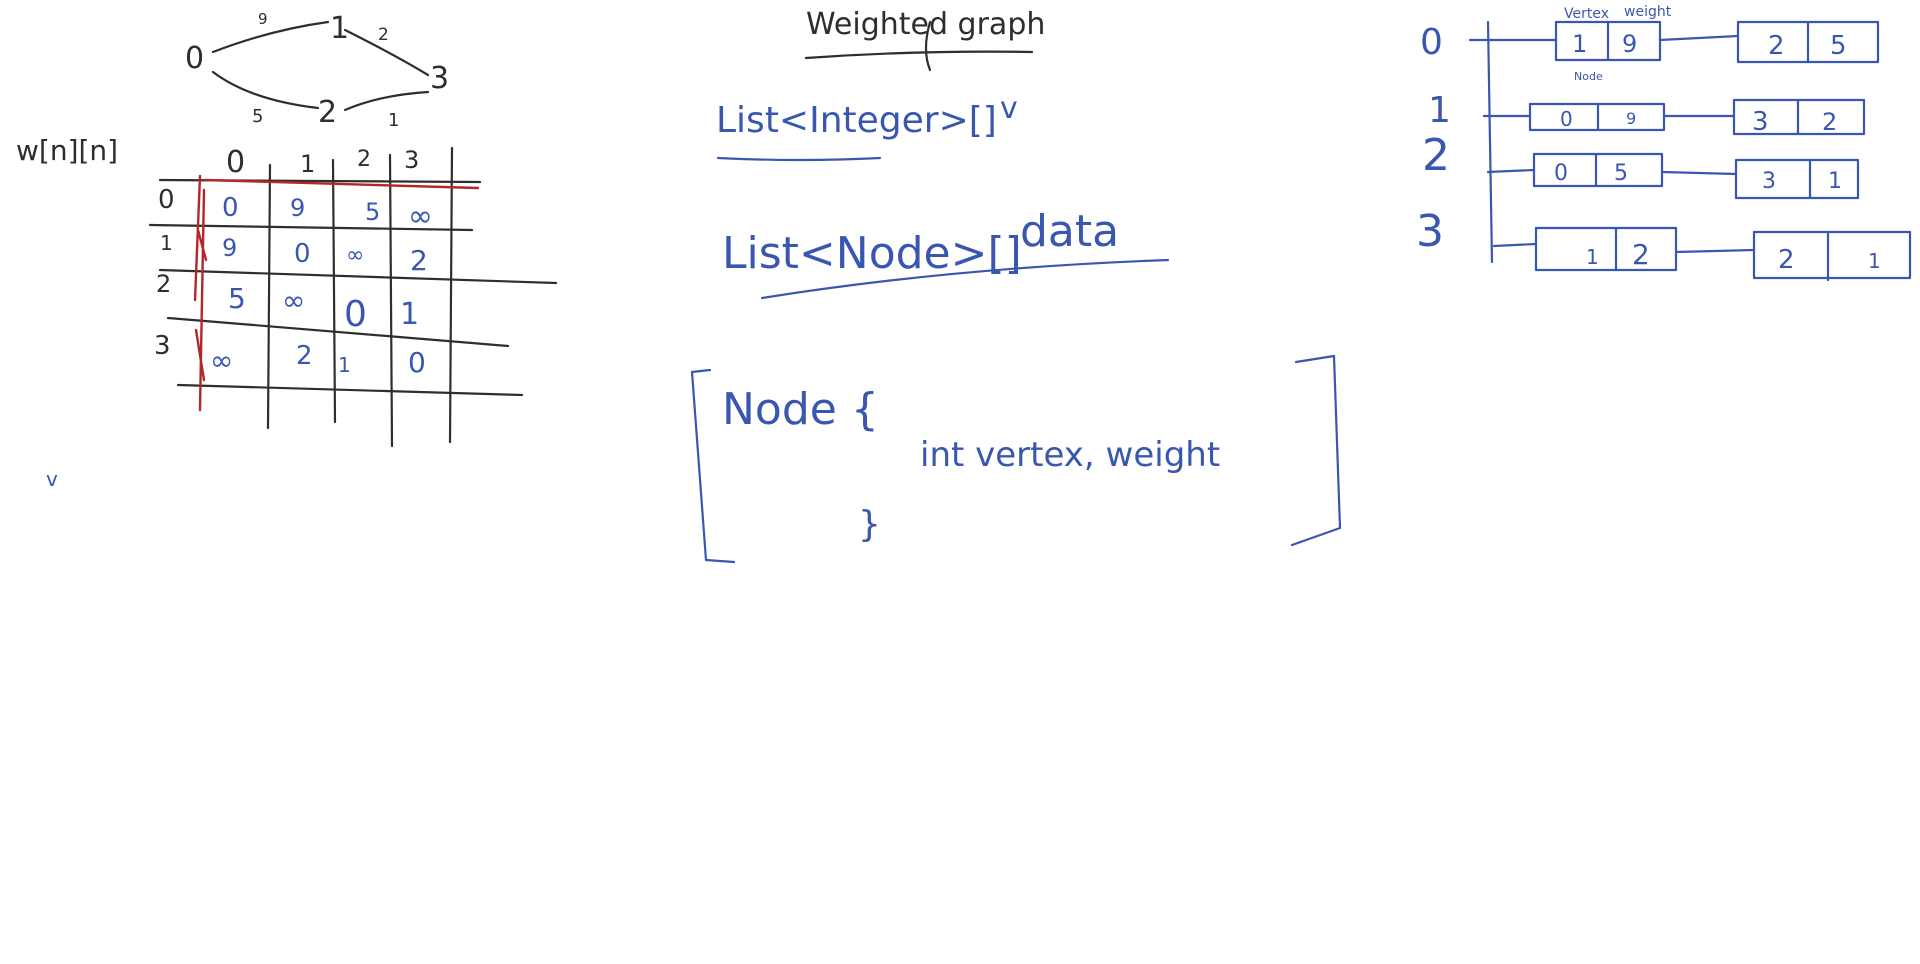  I want to click on header-vertex: Vertex, so click(1586, 14).